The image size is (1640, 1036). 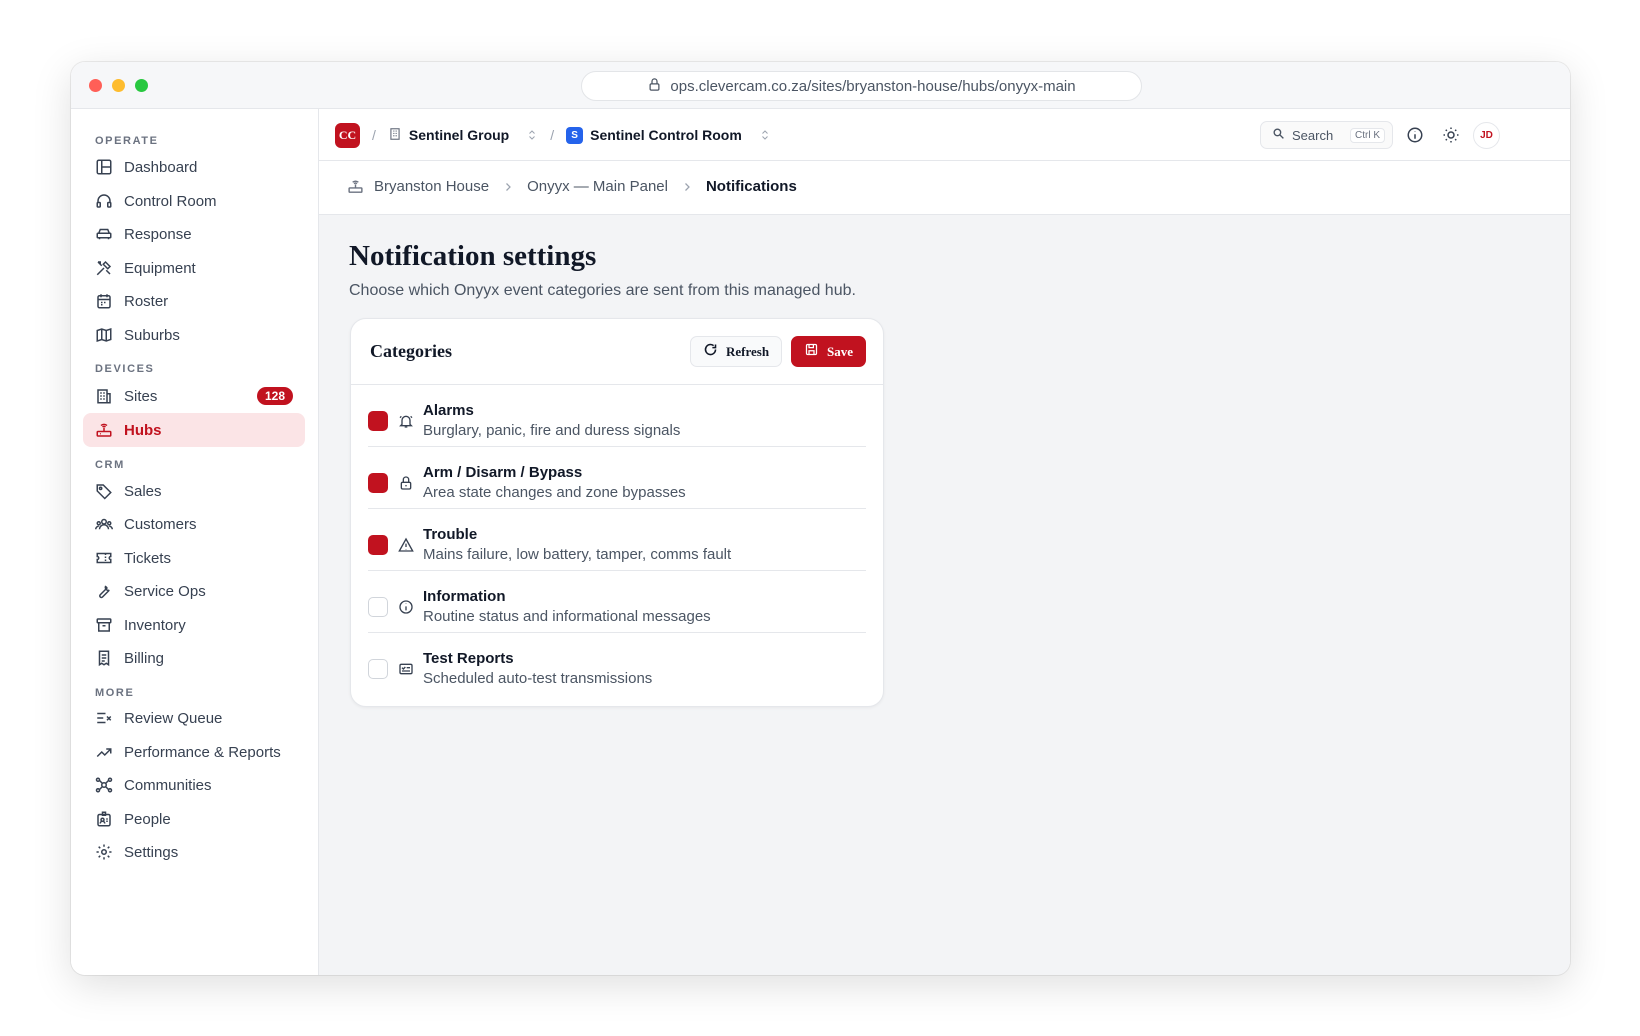 What do you see at coordinates (194, 658) in the screenshot?
I see `sidebar-item-billing: Billing` at bounding box center [194, 658].